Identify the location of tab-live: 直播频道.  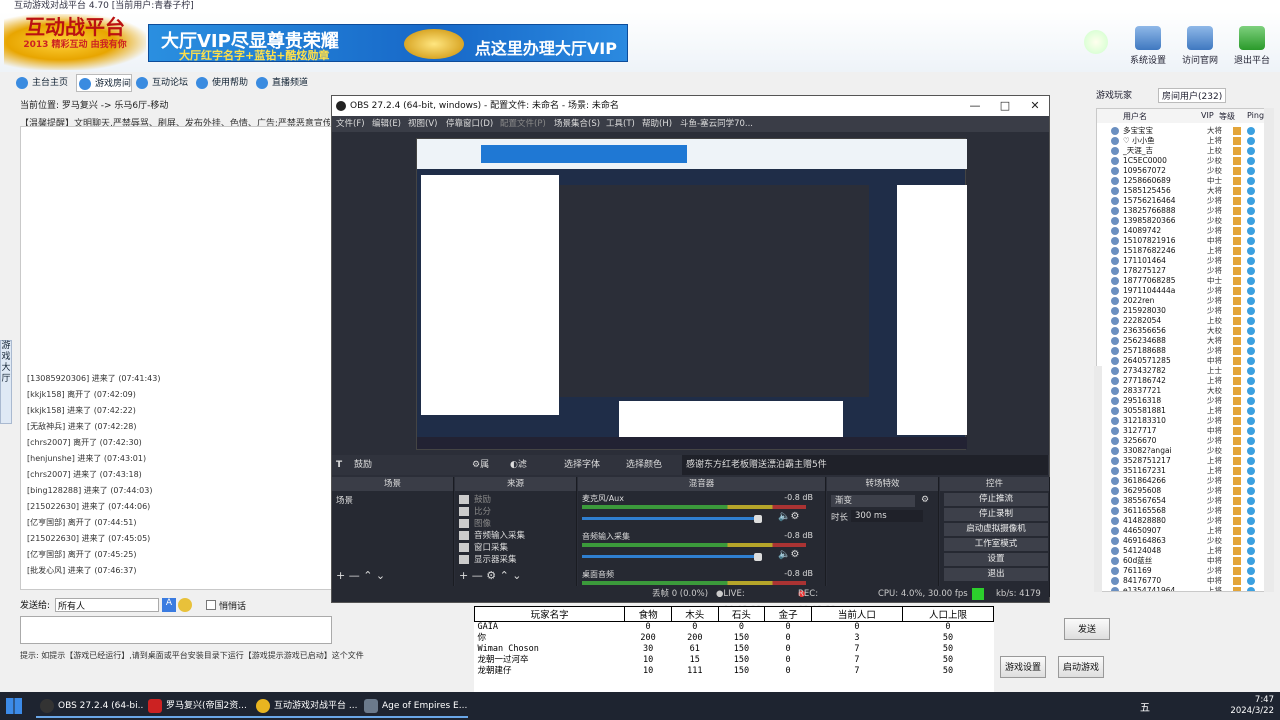
(281, 83).